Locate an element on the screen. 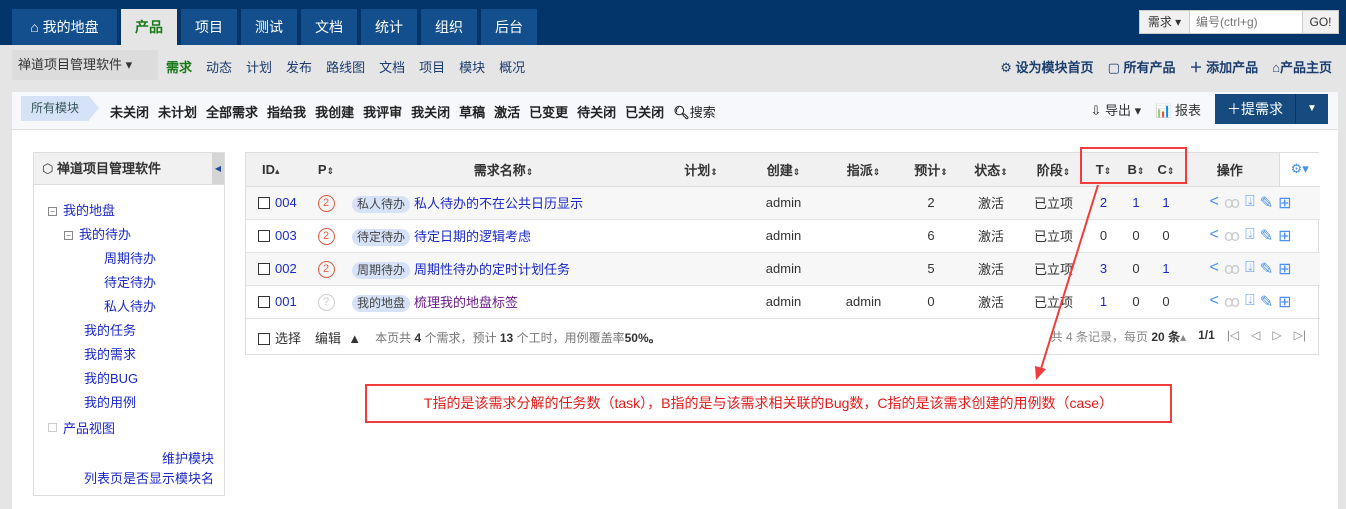 The width and height of the screenshot is (1346, 509). filter-0: 未关闭 is located at coordinates (129, 111).